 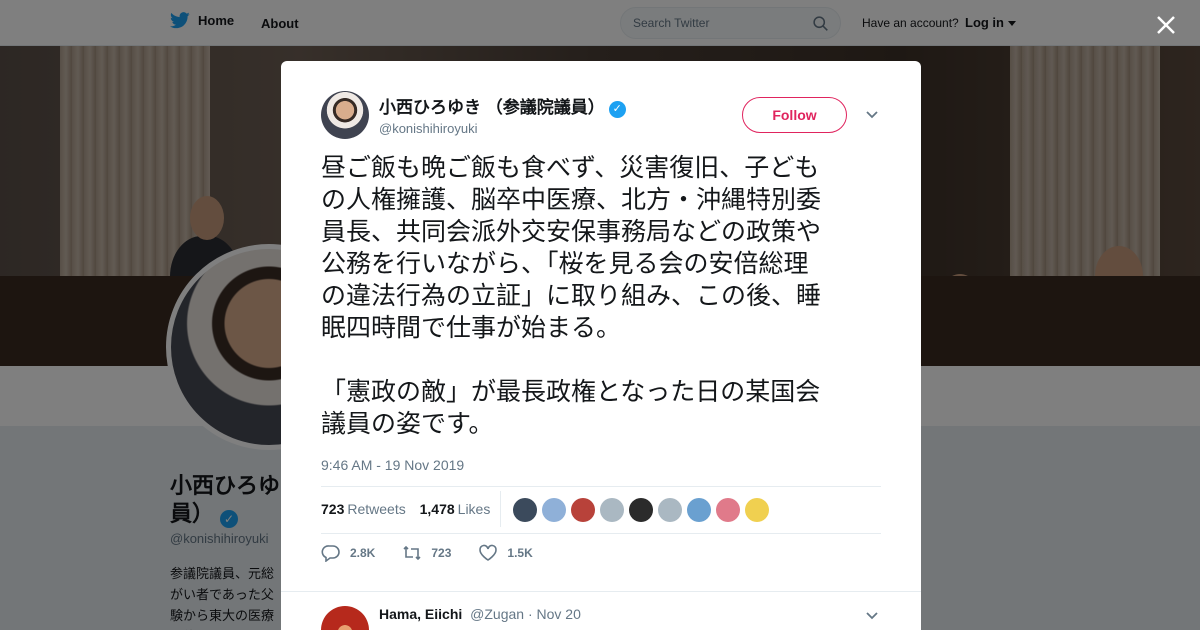 I want to click on tweet-author-handle: @konishihiroyuki, so click(x=428, y=128).